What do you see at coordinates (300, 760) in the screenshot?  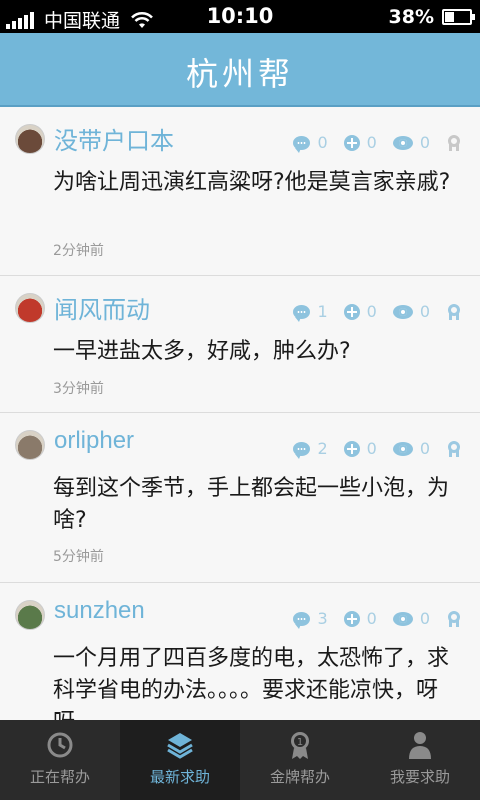 I see `tab-gold-helper: 1 金牌帮办` at bounding box center [300, 760].